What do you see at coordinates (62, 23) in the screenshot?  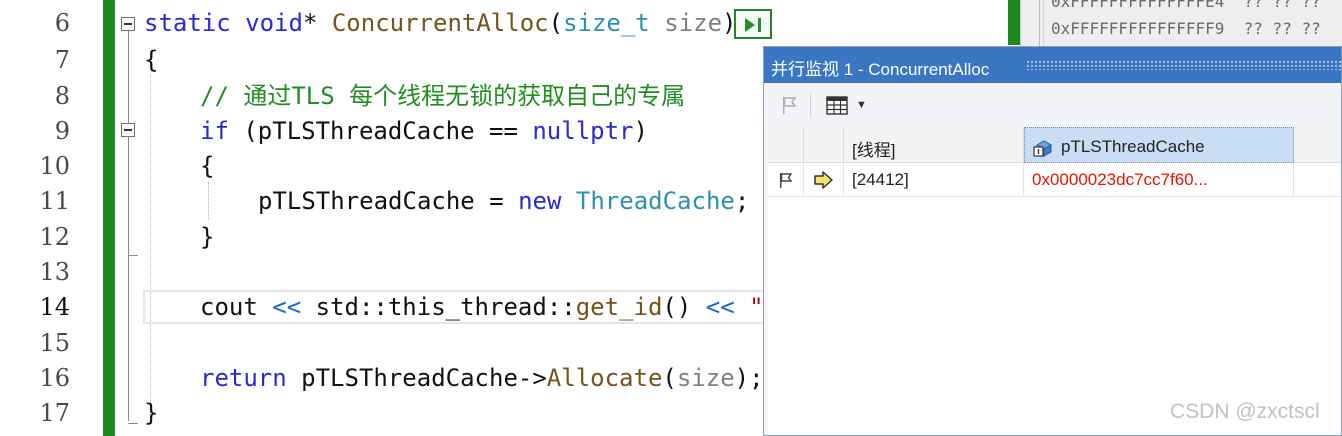 I see `line-number: 6` at bounding box center [62, 23].